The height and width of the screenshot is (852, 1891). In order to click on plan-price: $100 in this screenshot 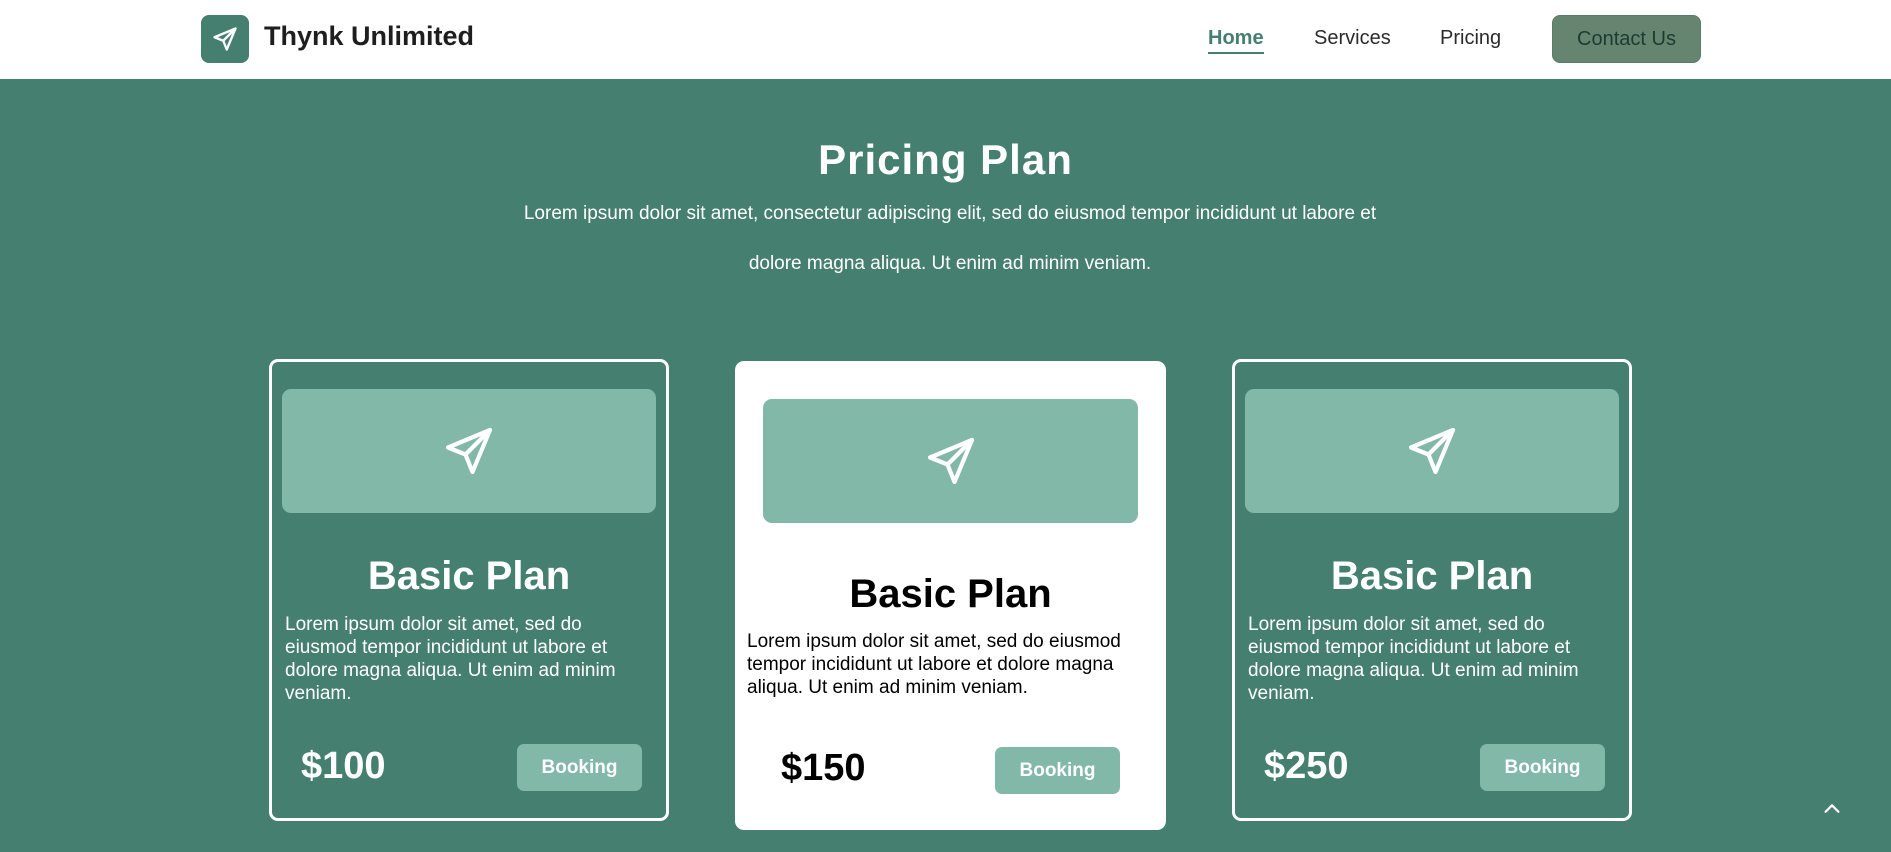, I will do `click(343, 766)`.